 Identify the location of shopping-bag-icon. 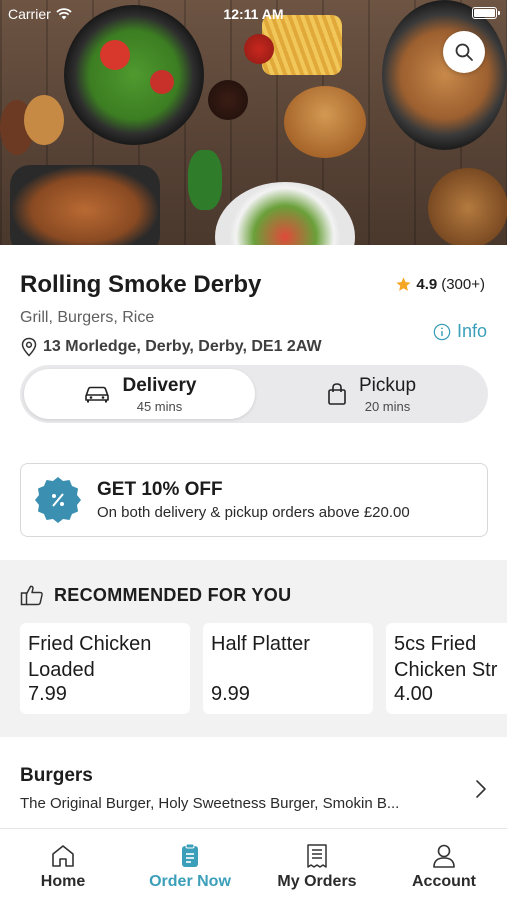
(337, 394).